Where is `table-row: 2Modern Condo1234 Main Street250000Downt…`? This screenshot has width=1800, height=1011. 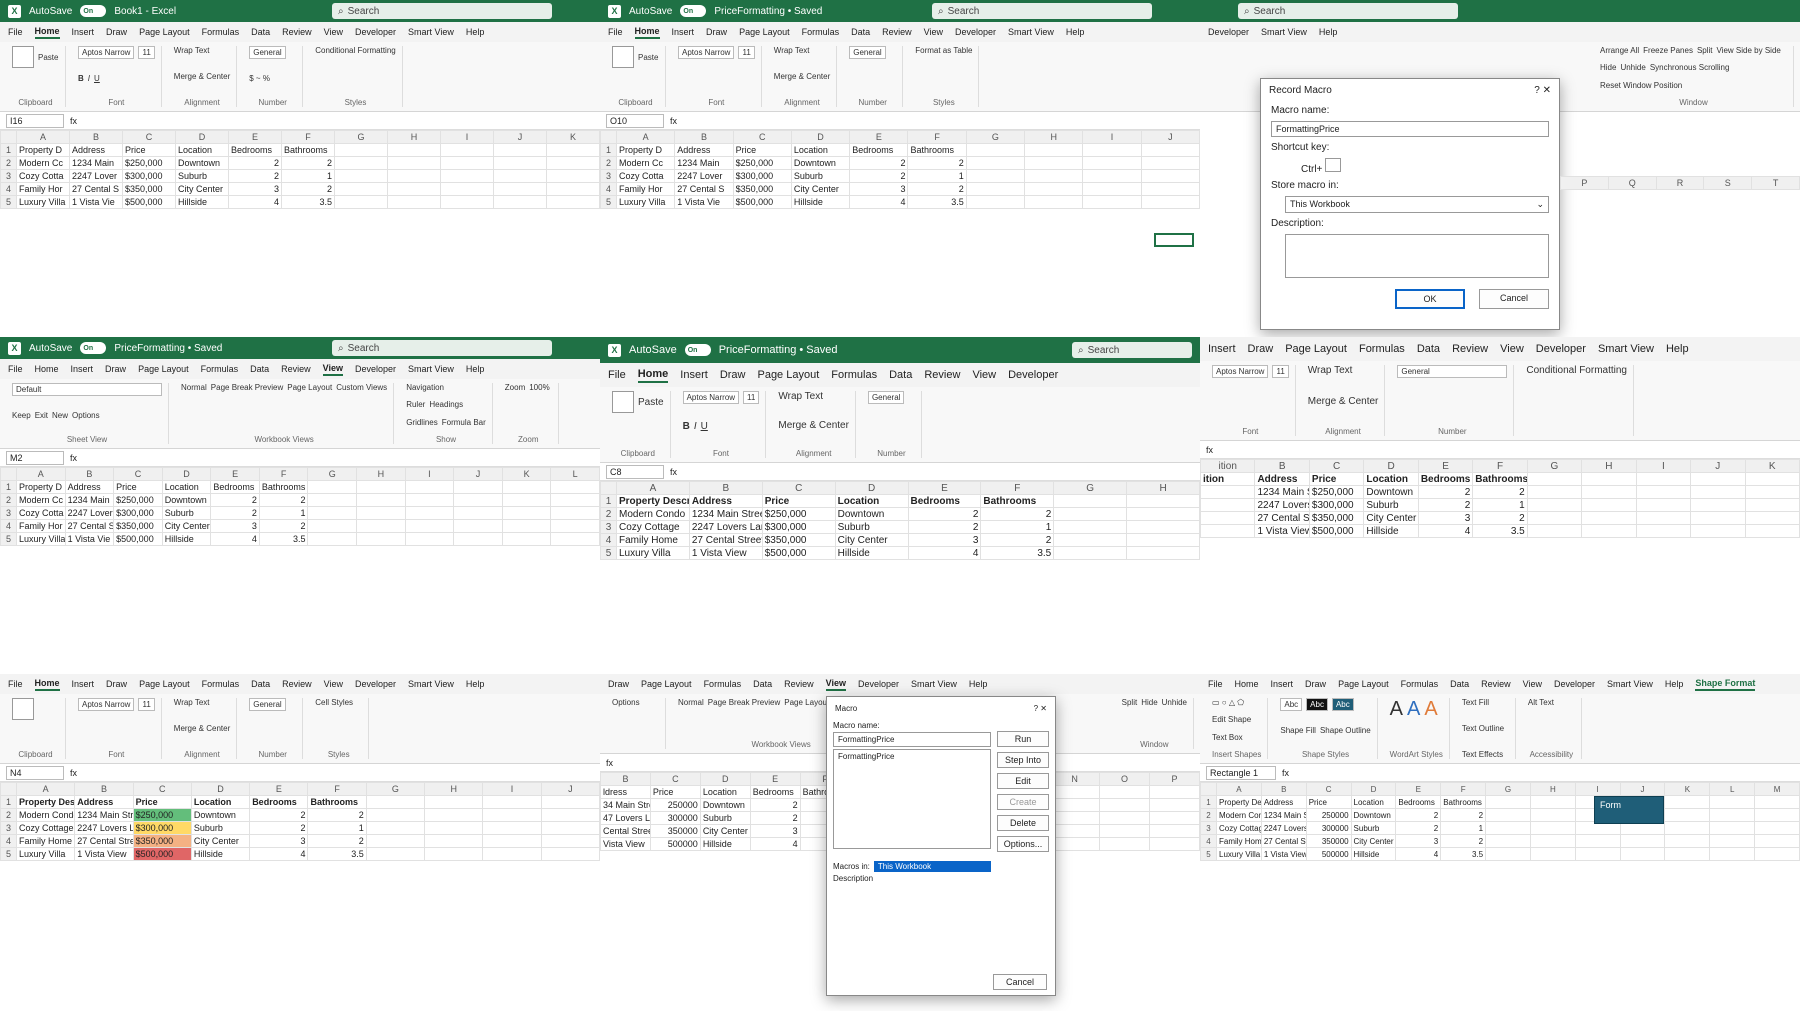
table-row: 2Modern Condo1234 Main Street250000Downt… is located at coordinates (1500, 815).